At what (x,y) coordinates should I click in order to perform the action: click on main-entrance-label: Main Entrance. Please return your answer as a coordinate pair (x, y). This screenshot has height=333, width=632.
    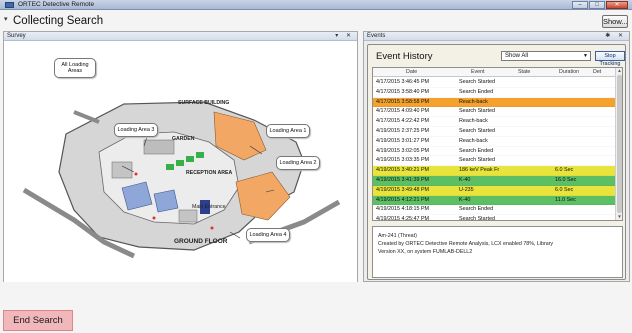
    Looking at the image, I should click on (209, 207).